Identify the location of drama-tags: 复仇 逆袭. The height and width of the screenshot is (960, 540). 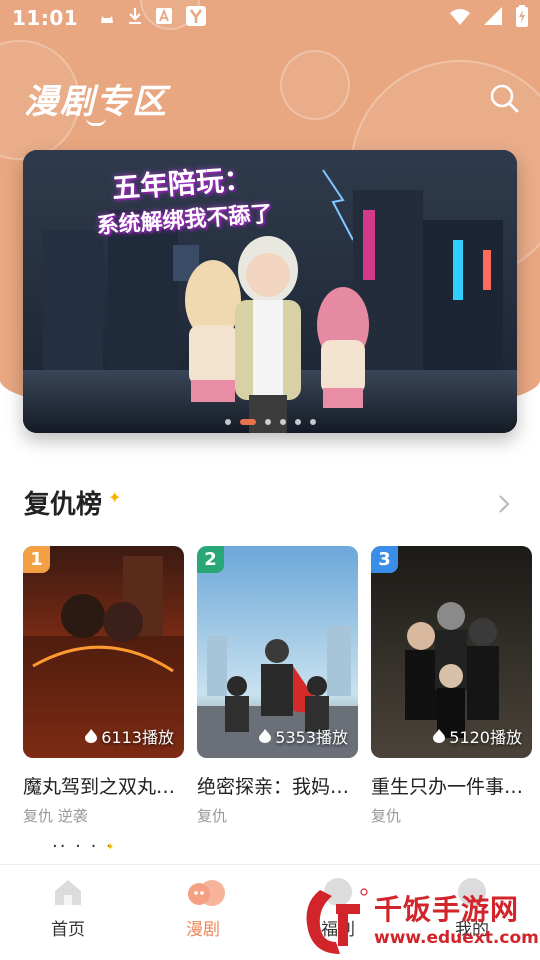
(55, 816).